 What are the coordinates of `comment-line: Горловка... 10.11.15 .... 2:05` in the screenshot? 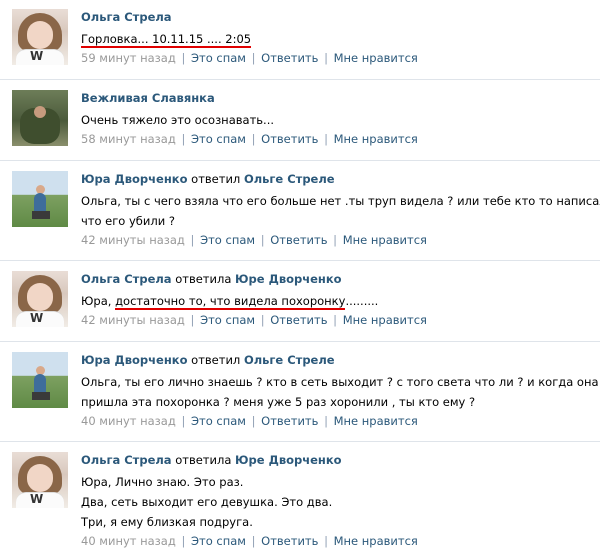 It's located at (166, 40).